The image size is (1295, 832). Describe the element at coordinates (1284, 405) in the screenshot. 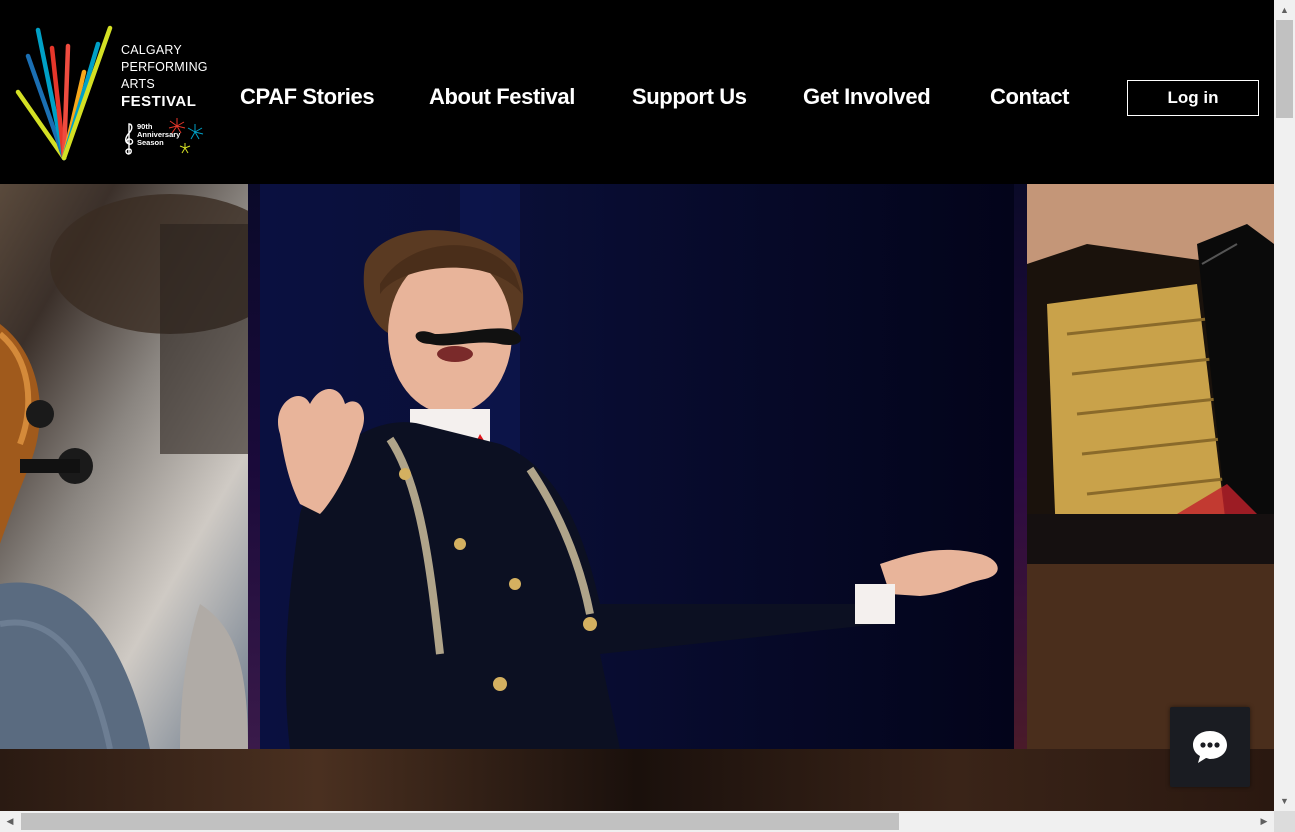

I see `vertical-scrollbar: ▲ ▼` at that location.